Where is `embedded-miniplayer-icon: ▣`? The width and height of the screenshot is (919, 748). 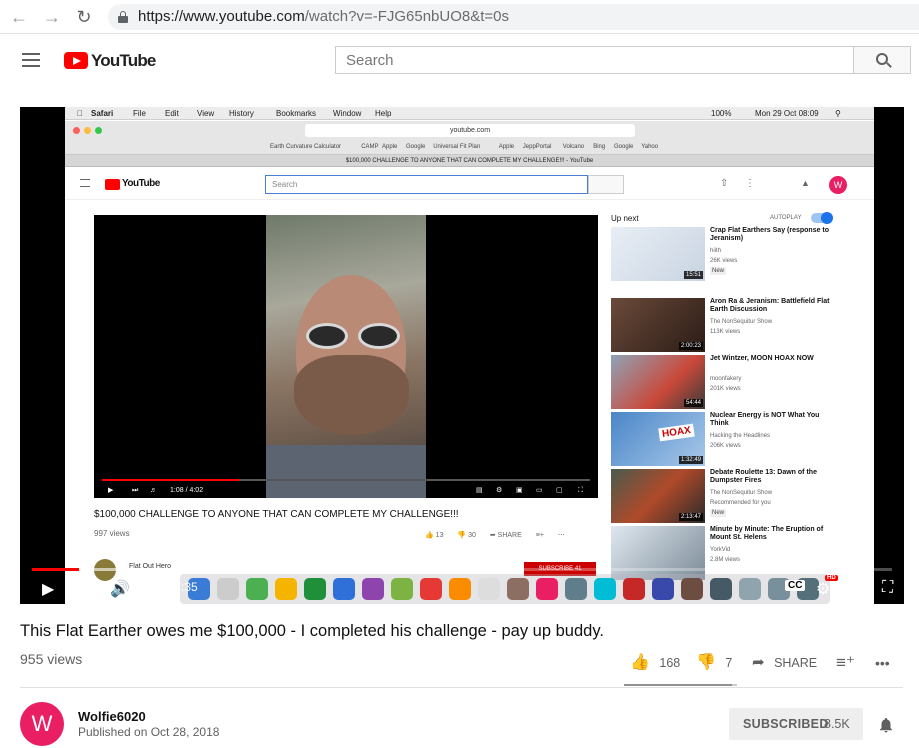
embedded-miniplayer-icon: ▣ is located at coordinates (519, 490).